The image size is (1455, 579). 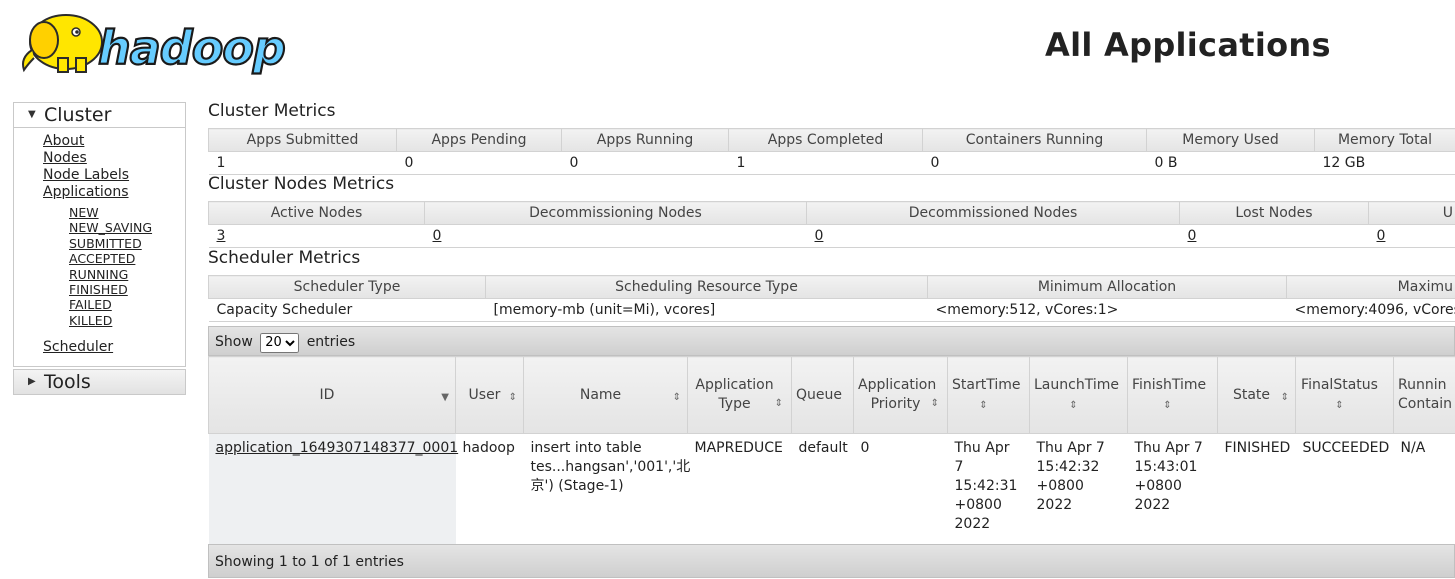 What do you see at coordinates (86, 158) in the screenshot?
I see `nav-link-nodes: Nodes` at bounding box center [86, 158].